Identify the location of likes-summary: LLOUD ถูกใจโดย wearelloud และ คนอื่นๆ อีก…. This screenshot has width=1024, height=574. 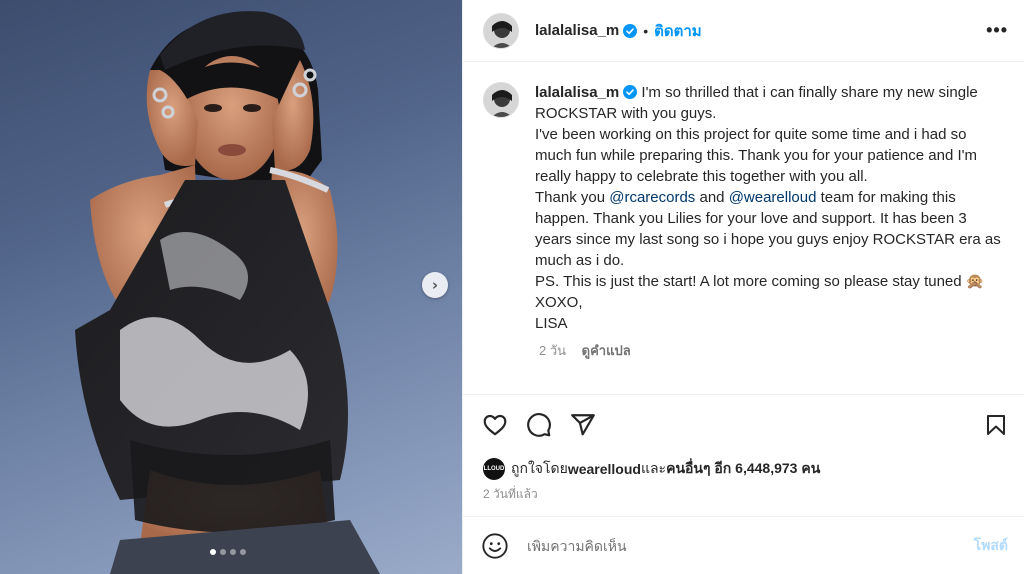
(651, 469).